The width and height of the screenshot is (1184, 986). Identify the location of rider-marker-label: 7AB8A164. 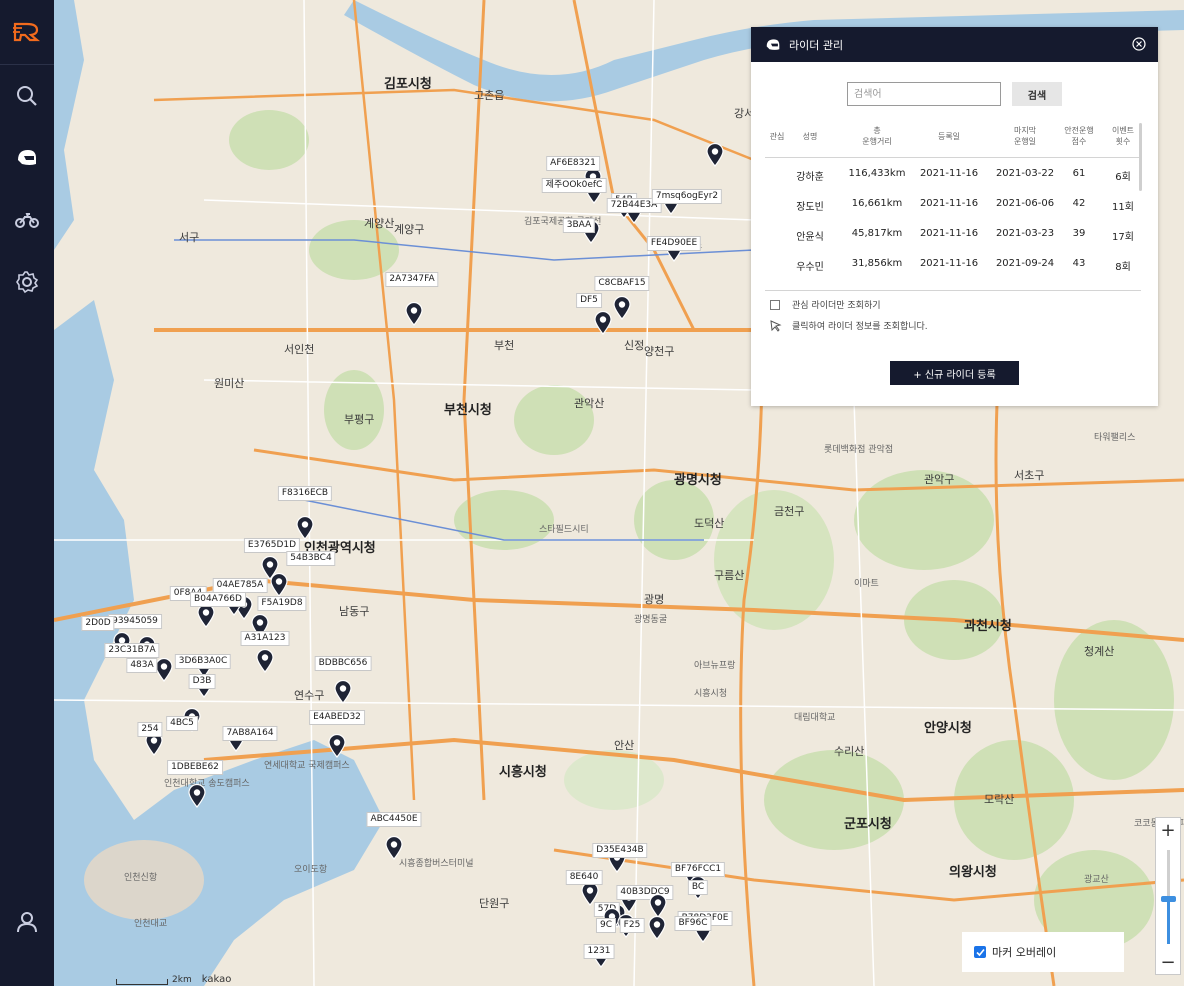
(250, 733).